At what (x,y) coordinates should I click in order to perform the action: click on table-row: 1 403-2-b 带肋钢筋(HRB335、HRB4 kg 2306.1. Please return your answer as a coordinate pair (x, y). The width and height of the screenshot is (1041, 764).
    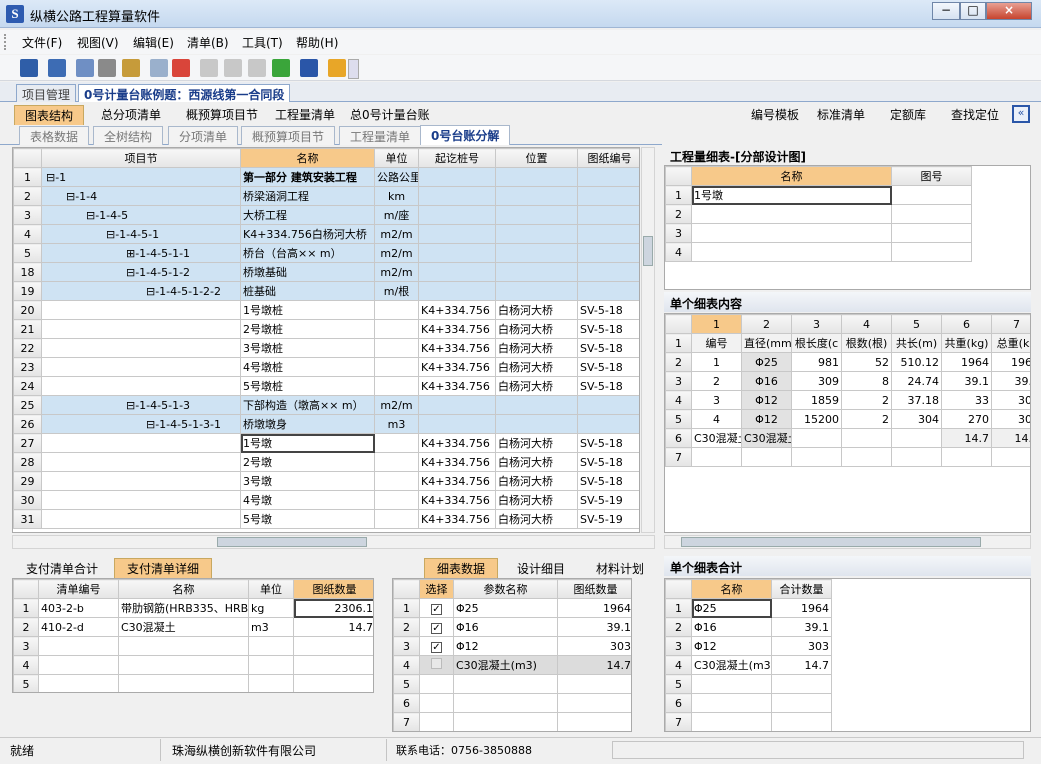
    Looking at the image, I should click on (193, 608).